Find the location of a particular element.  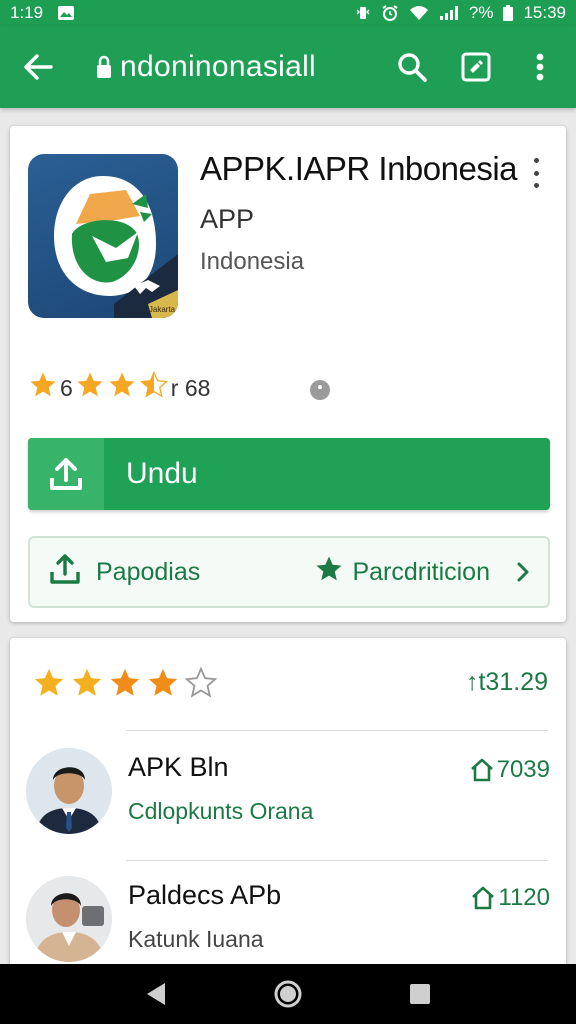

share-button: Papodias is located at coordinates (124, 572).